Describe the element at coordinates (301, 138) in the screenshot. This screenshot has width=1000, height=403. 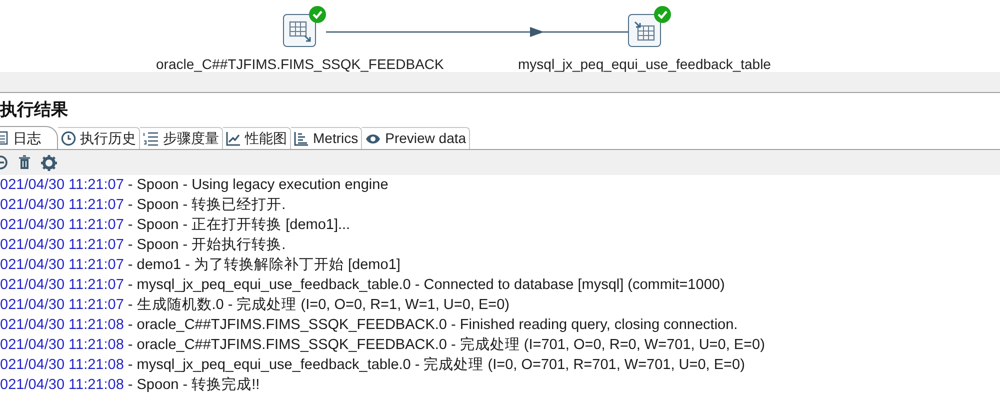
I see `bars-icon` at that location.